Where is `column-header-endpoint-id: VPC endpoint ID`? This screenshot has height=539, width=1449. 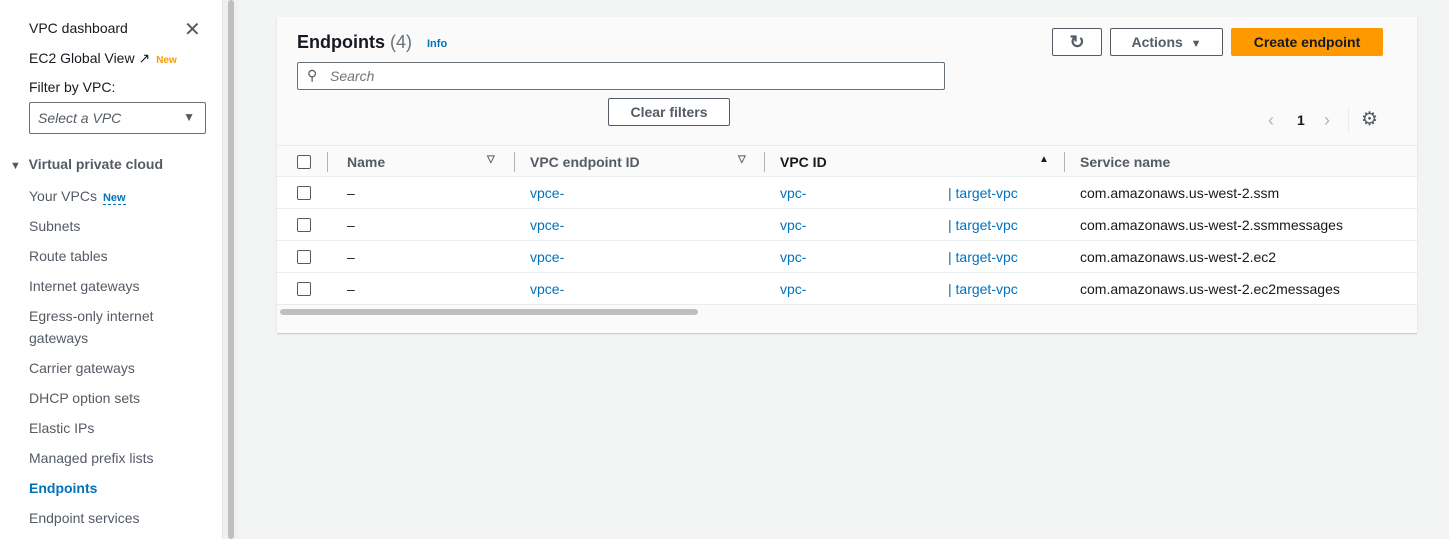
column-header-endpoint-id: VPC endpoint ID is located at coordinates (585, 162).